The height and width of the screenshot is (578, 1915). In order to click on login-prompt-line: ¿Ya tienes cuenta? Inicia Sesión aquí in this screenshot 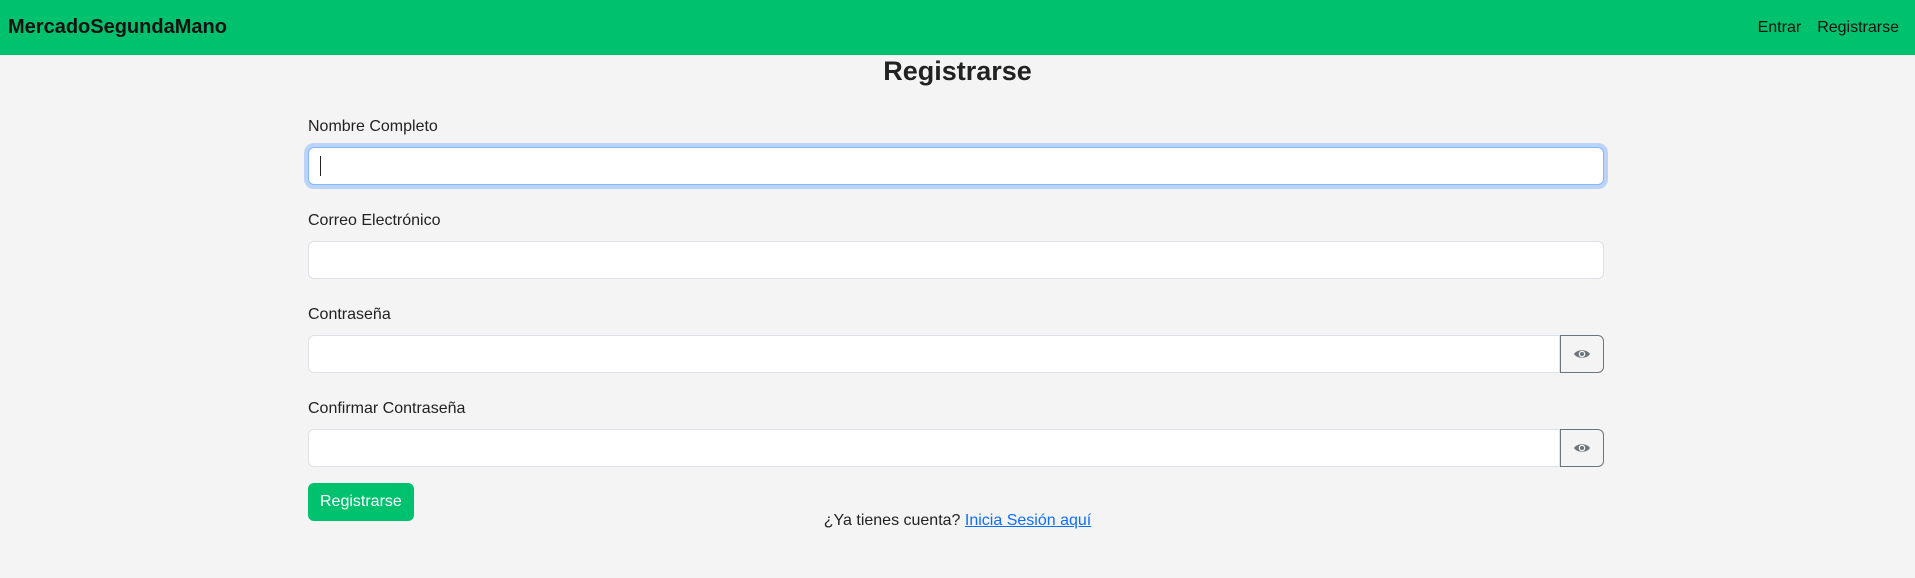, I will do `click(957, 521)`.